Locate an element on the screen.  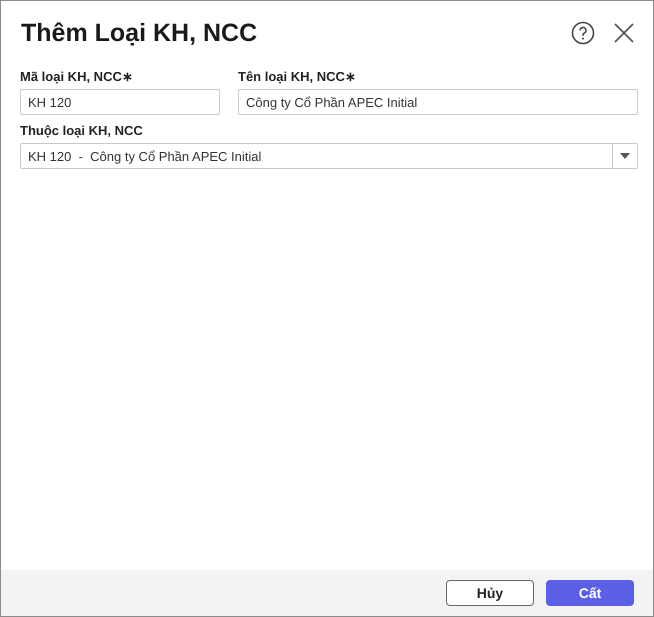
field-label: Tên loại KH, NCC∗ is located at coordinates (297, 76).